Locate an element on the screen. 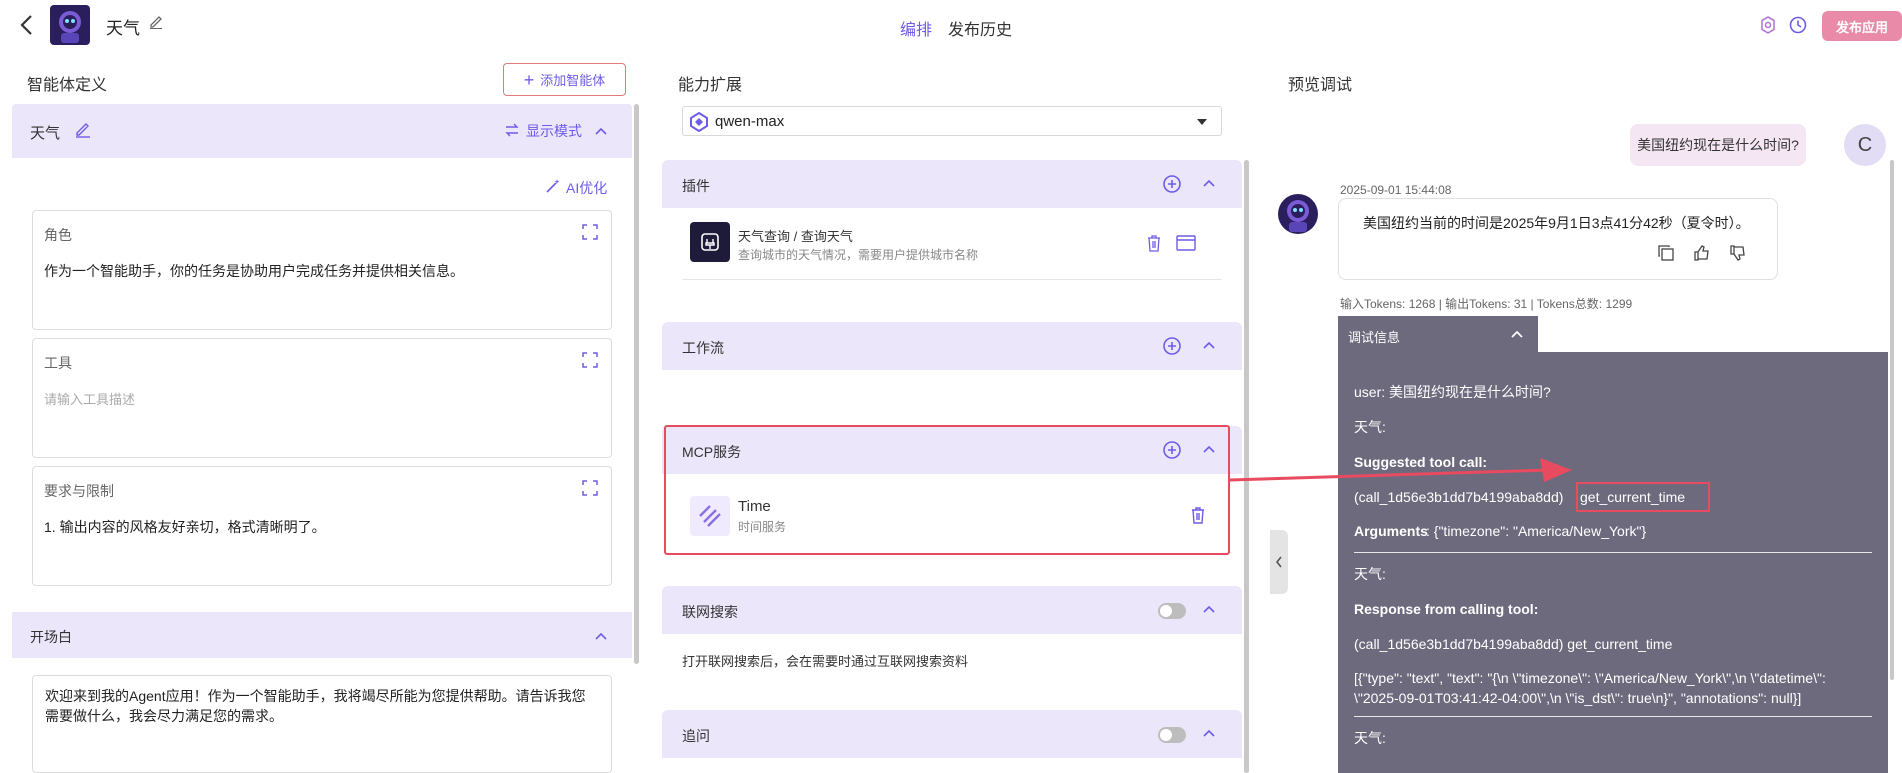  plugin-weather-icon is located at coordinates (710, 242).